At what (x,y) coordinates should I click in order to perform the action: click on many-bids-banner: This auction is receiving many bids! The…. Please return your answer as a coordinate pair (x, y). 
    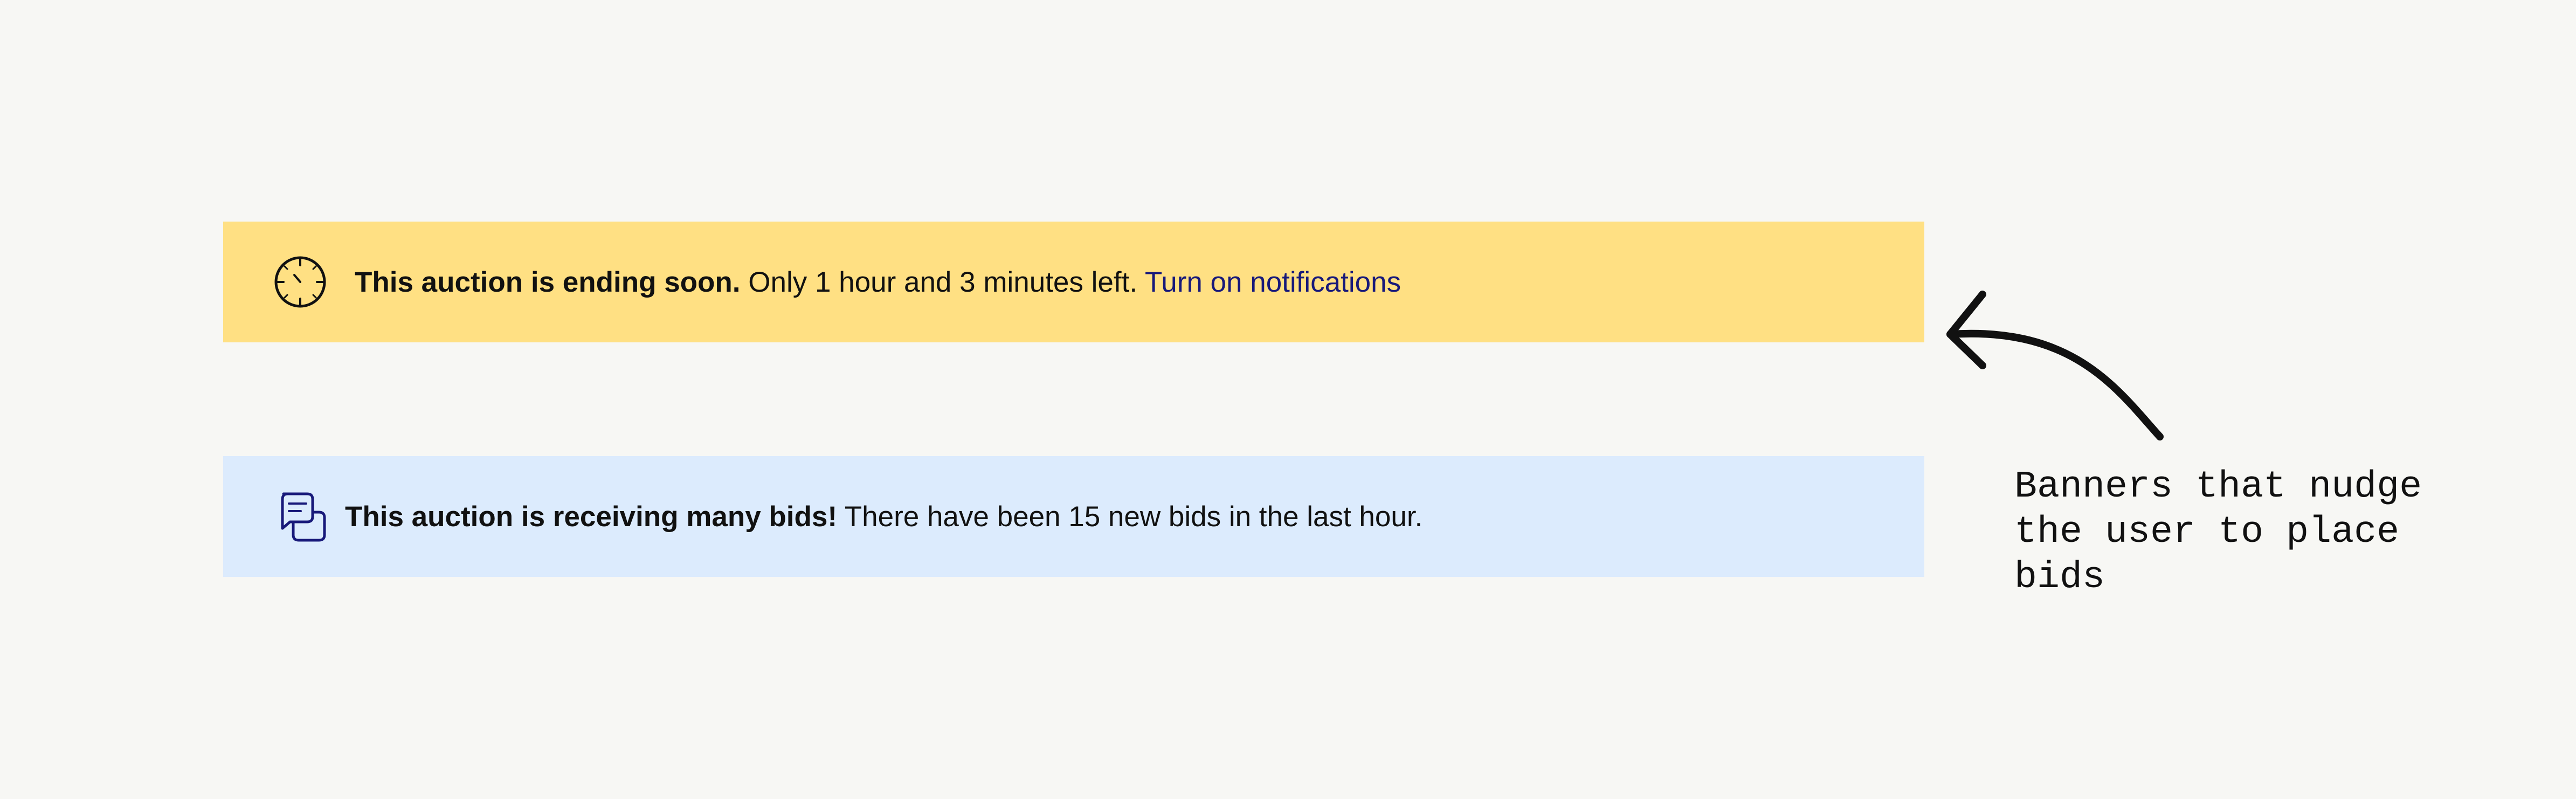
    Looking at the image, I should click on (1073, 516).